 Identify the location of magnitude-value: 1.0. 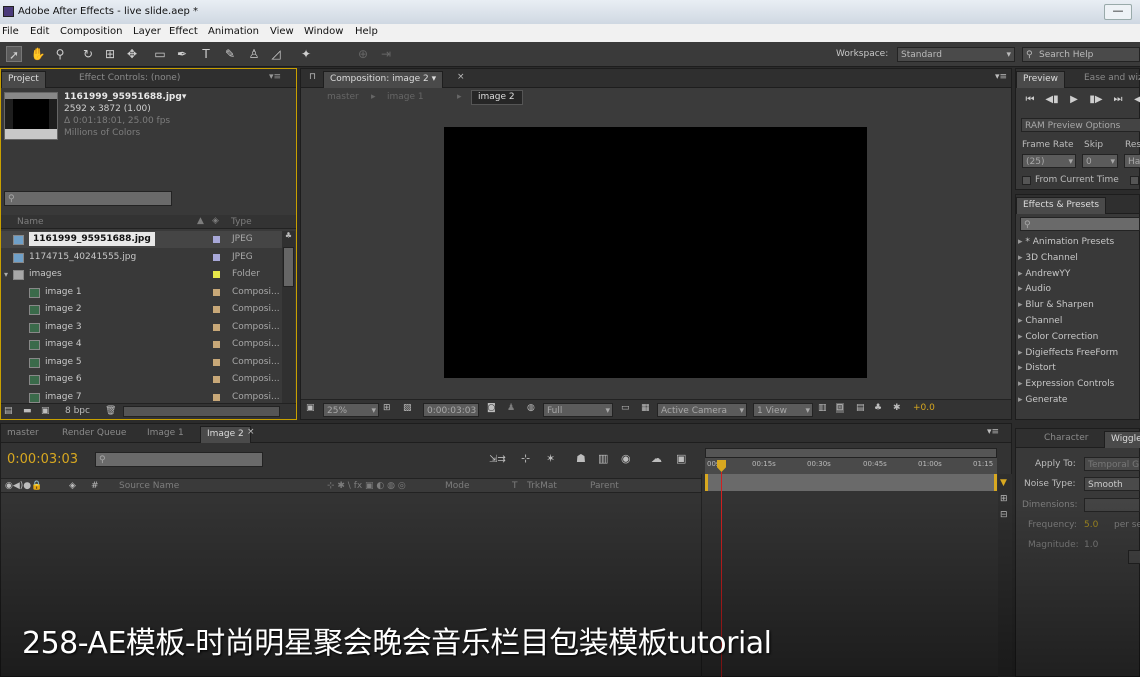
(1091, 545).